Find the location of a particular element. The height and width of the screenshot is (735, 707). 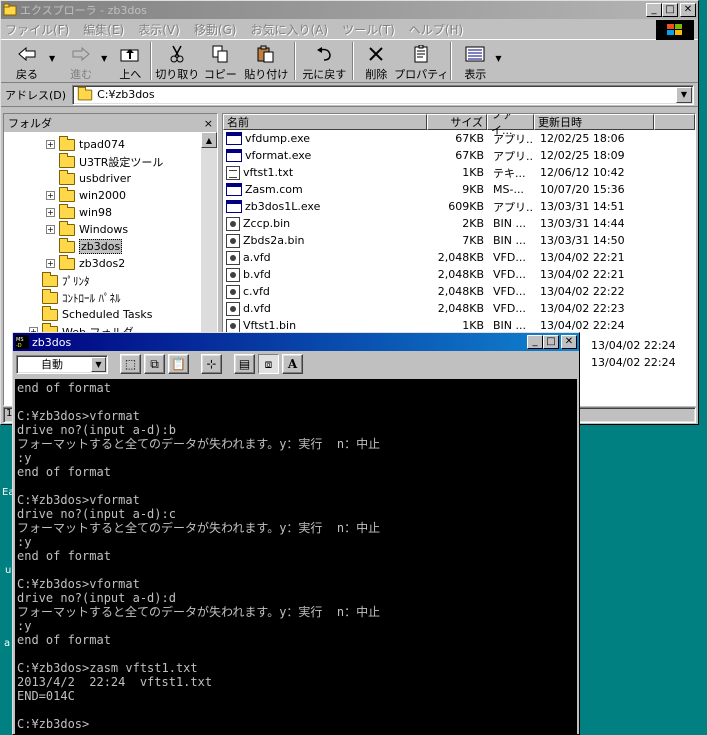

back-dropdown-icon: ▼ is located at coordinates (52, 58).